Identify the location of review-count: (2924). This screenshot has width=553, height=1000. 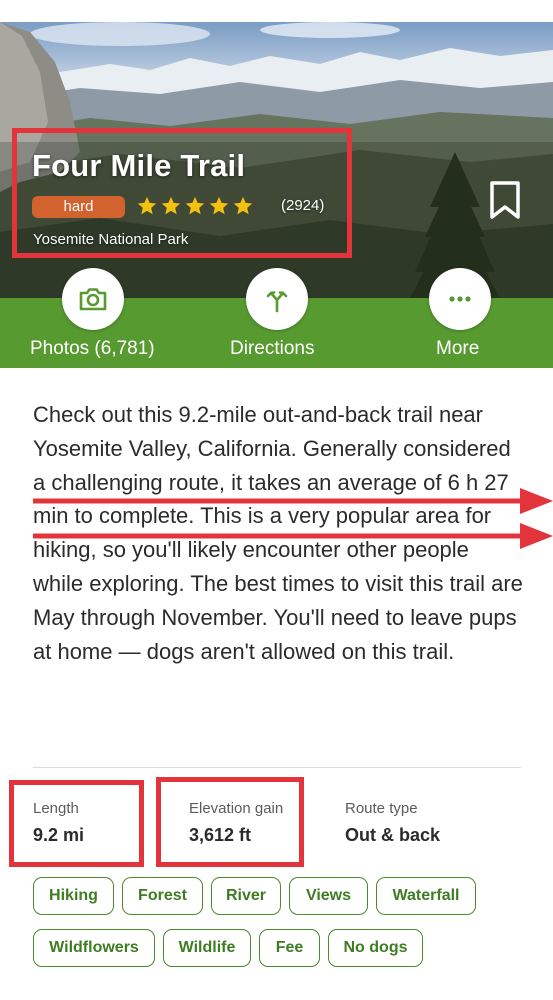
(302, 205).